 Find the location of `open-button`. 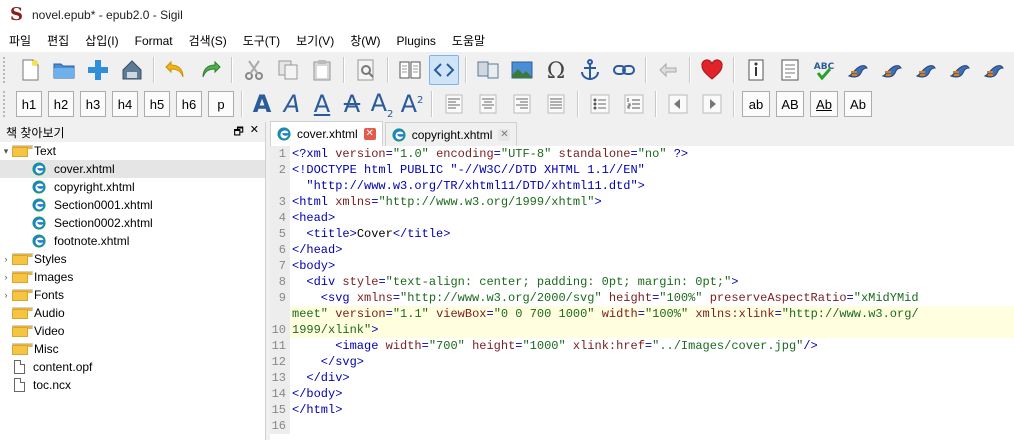

open-button is located at coordinates (64, 70).